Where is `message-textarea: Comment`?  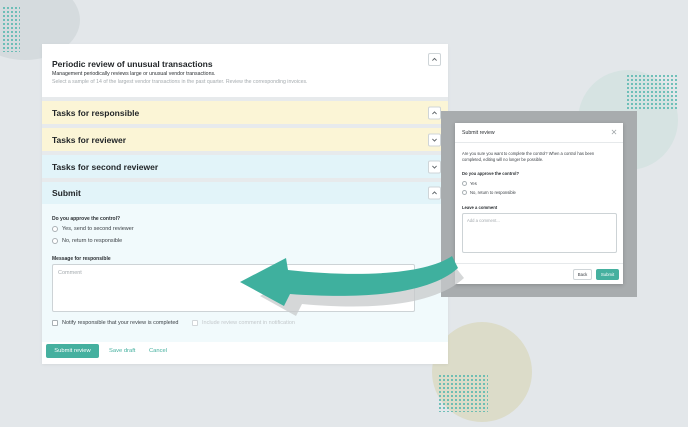
message-textarea: Comment is located at coordinates (233, 288).